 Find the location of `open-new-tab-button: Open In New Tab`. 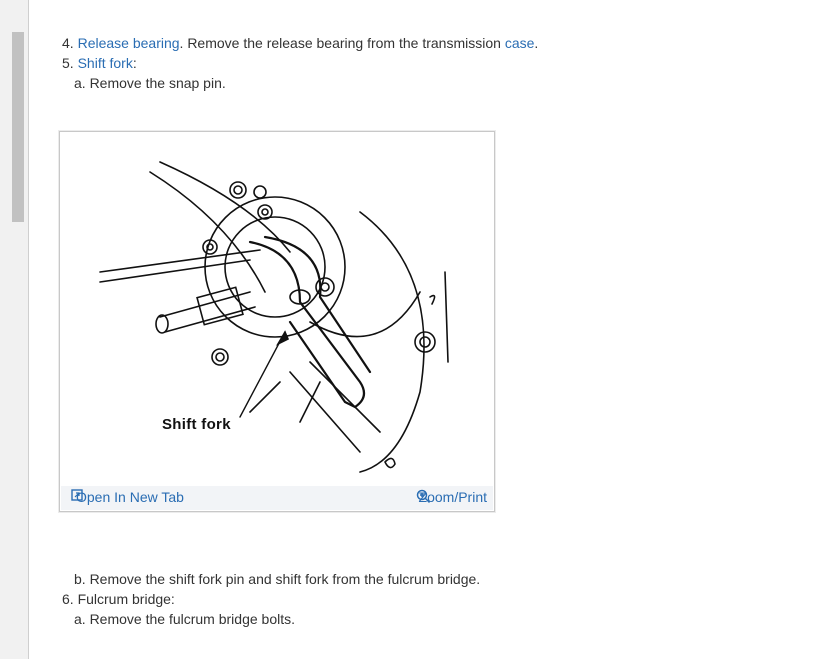

open-new-tab-button: Open In New Tab is located at coordinates (127, 497).